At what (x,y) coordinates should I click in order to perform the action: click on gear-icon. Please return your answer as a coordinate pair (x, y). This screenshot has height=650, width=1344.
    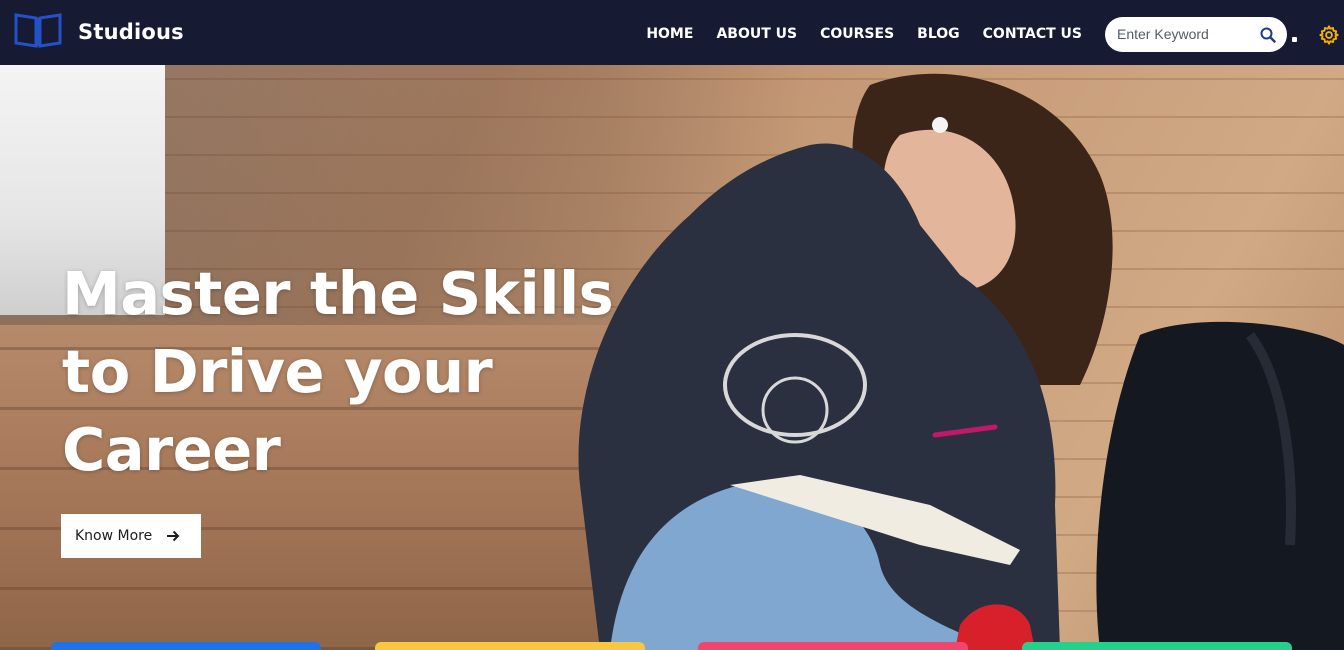
    Looking at the image, I should click on (1329, 35).